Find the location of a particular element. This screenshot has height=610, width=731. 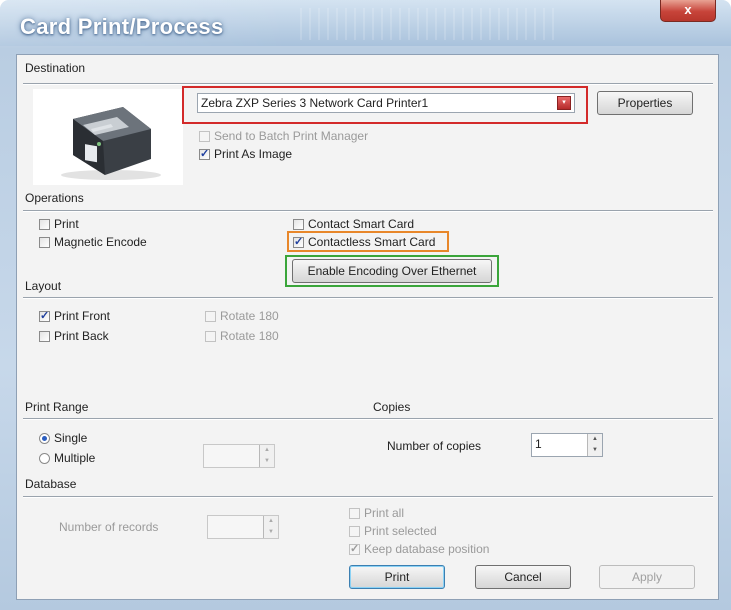

print-front-checkbox: Print Front is located at coordinates (74, 316).